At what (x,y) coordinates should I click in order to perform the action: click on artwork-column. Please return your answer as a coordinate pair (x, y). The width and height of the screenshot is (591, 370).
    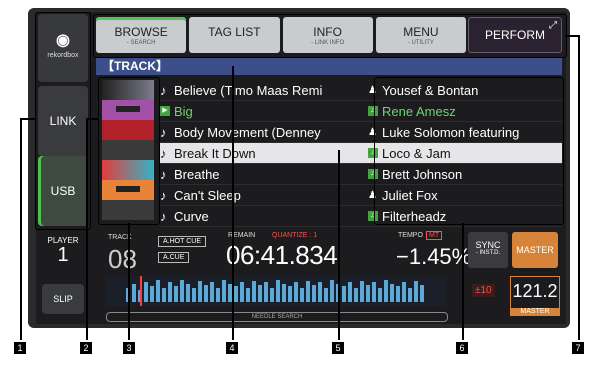
    Looking at the image, I should click on (128, 150).